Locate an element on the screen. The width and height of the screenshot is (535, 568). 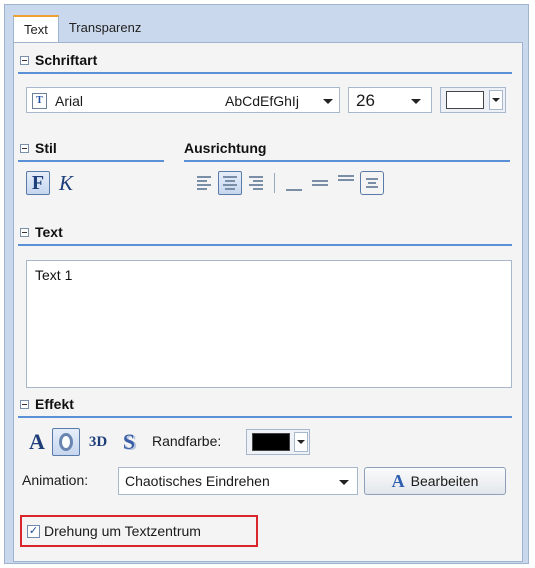
section-align-title: Ausrichtung is located at coordinates (225, 148).